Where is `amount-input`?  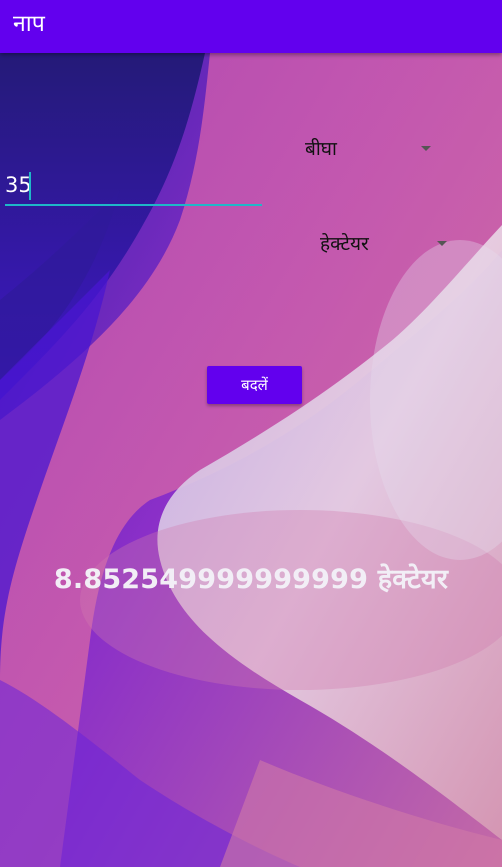
amount-input is located at coordinates (133, 186).